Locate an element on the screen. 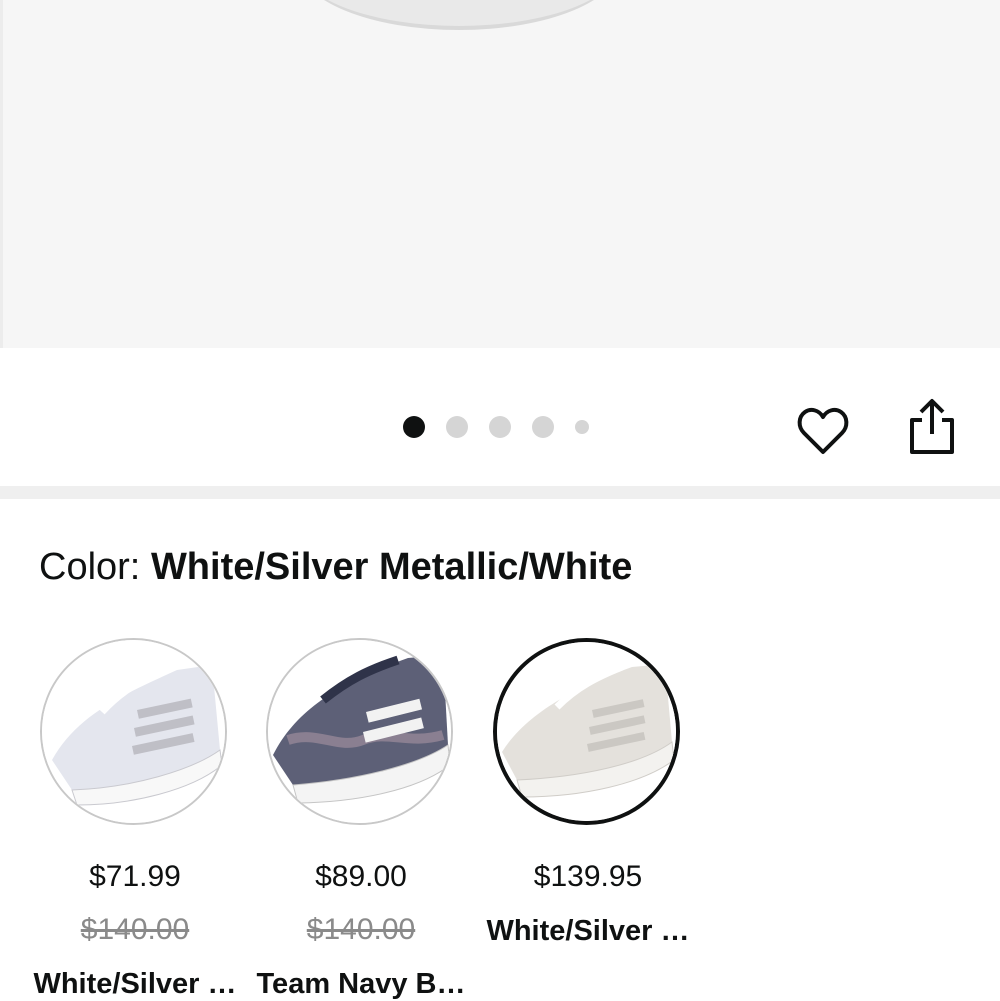 The image size is (1000, 1001). gallery-pagination is located at coordinates (506, 427).